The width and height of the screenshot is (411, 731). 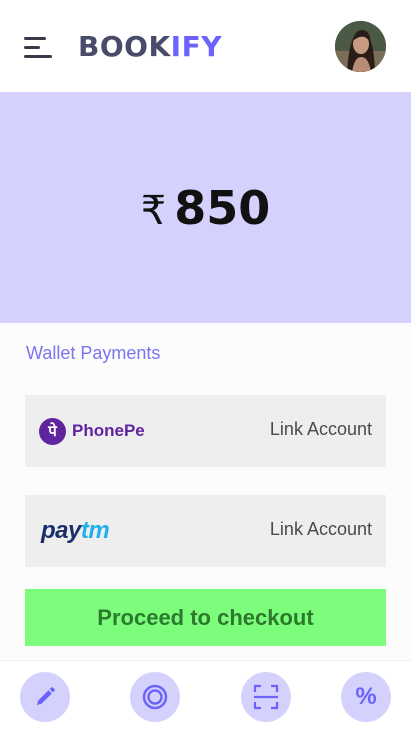 I want to click on amount-value: 850, so click(x=222, y=208).